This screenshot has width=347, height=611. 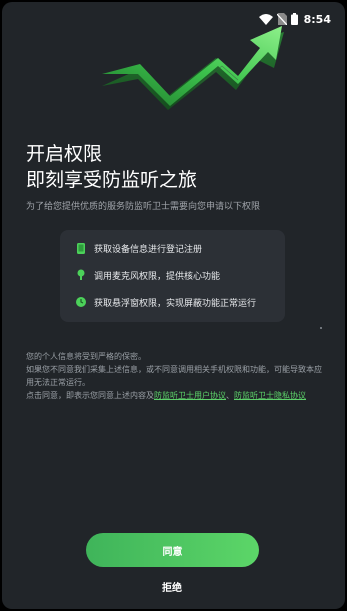 What do you see at coordinates (143, 207) in the screenshot?
I see `subtitle: 为了给您提供优质的服务防监听卫士需要向您申请以下权限` at bounding box center [143, 207].